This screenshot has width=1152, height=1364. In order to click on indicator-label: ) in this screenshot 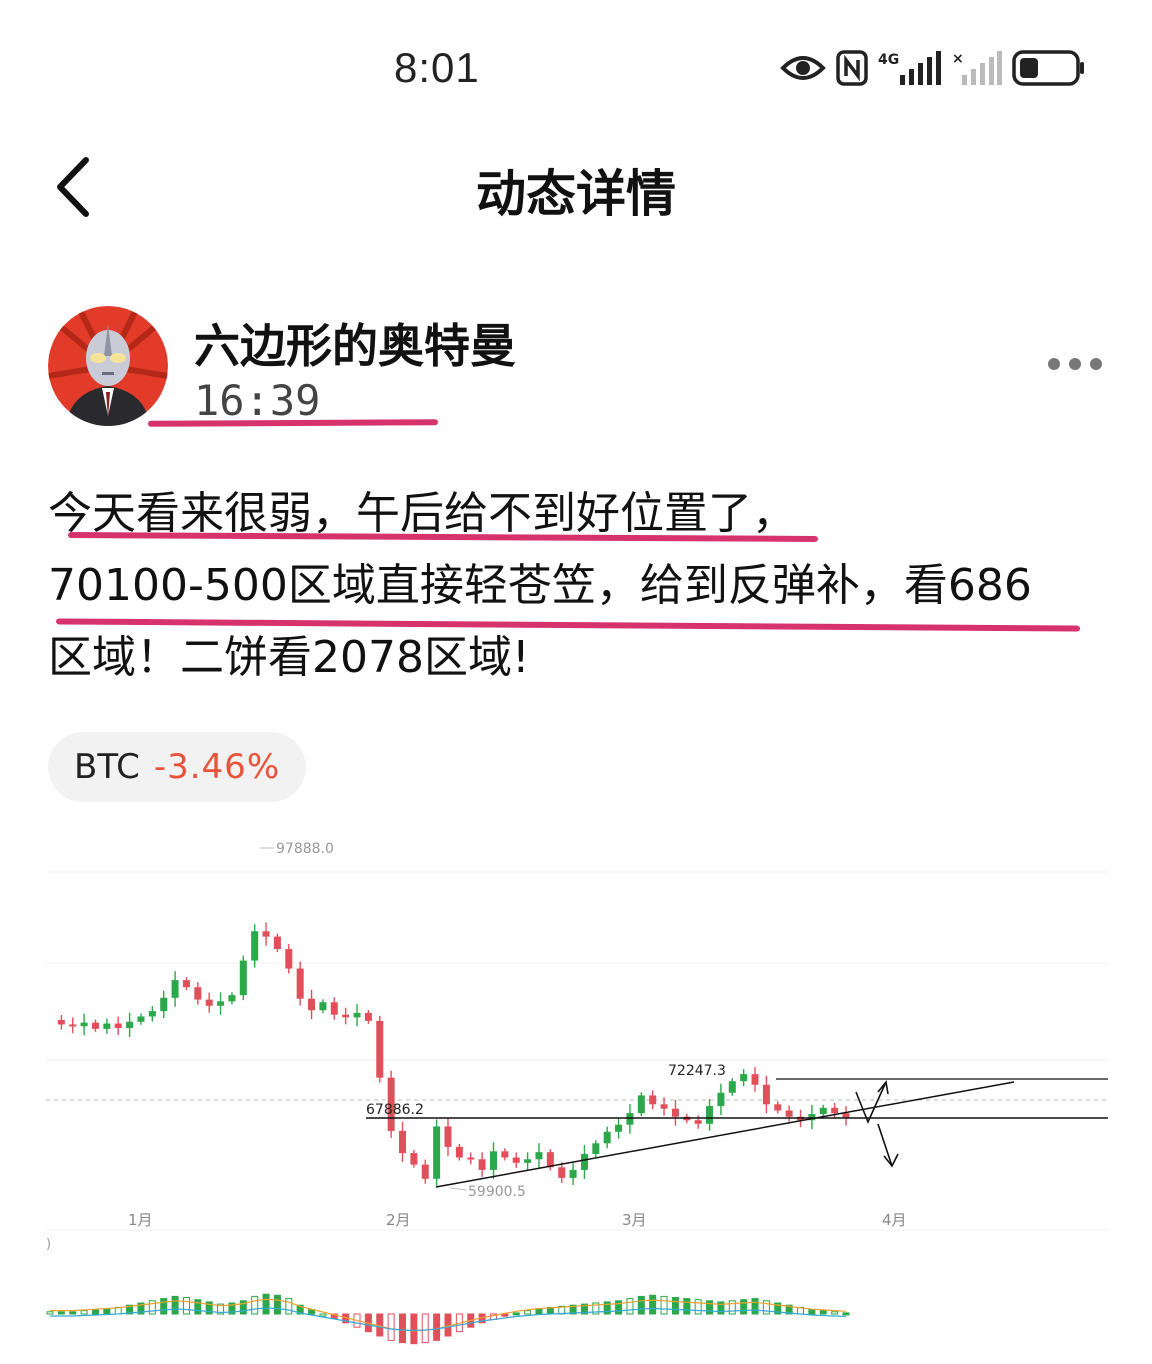, I will do `click(48, 1244)`.